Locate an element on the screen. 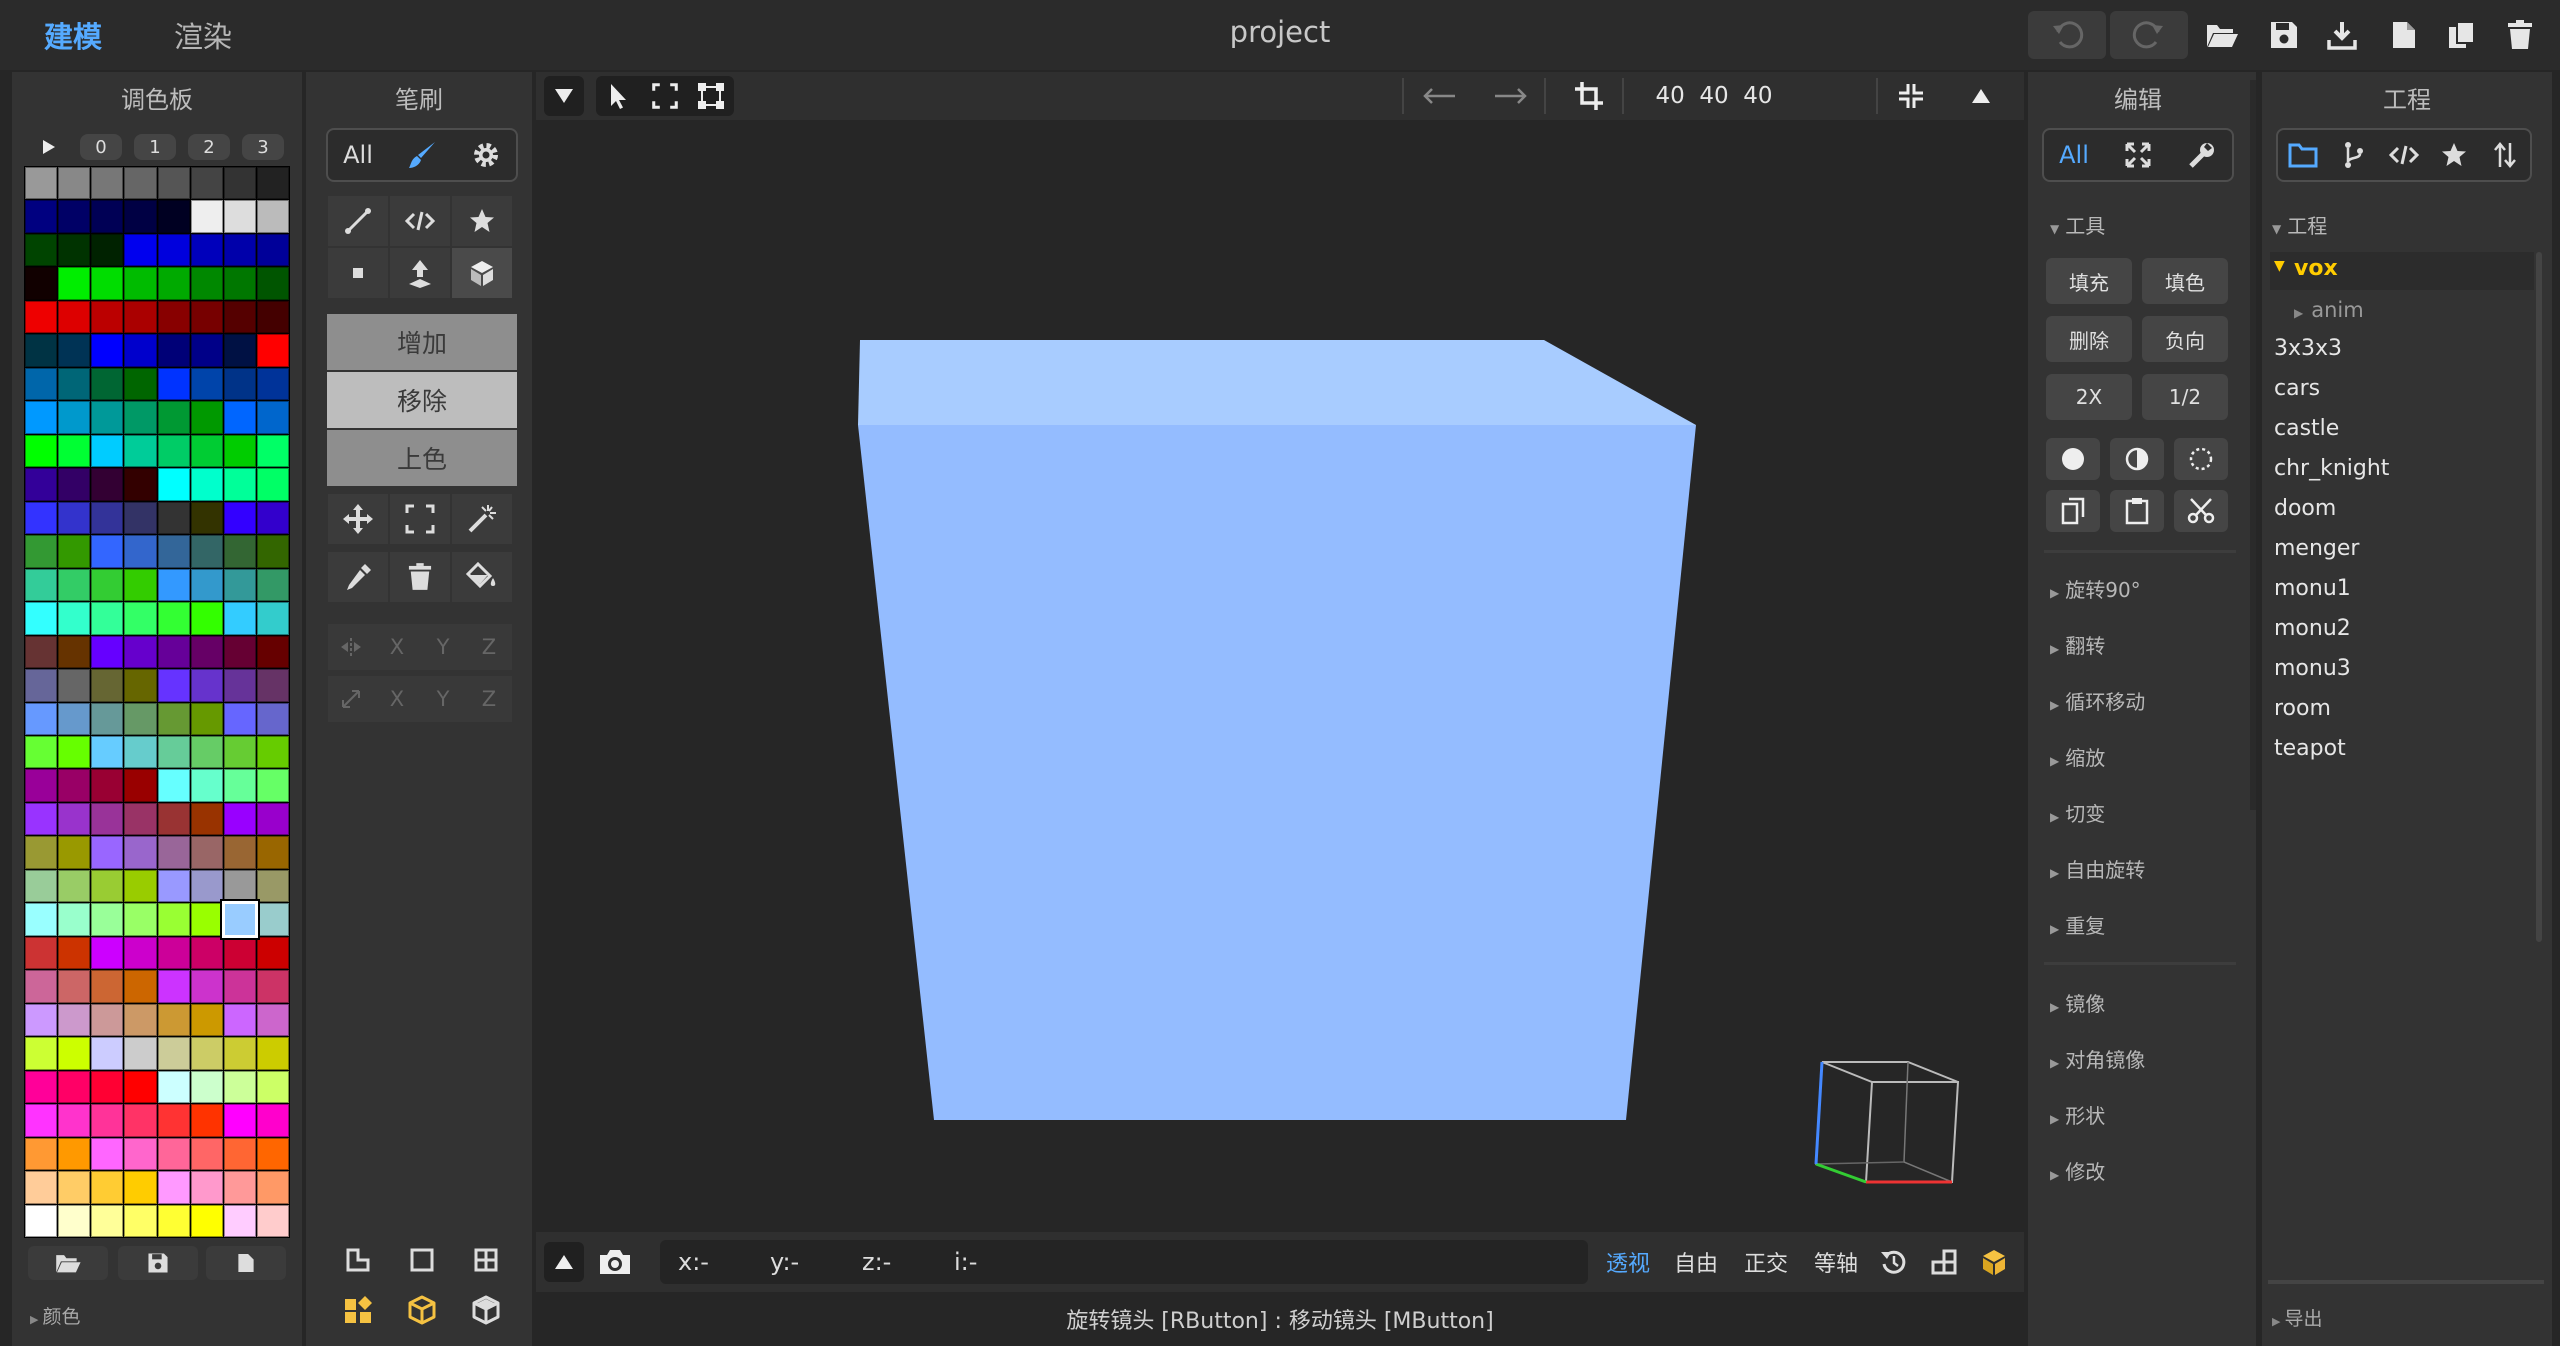  paste-button is located at coordinates (2137, 511).